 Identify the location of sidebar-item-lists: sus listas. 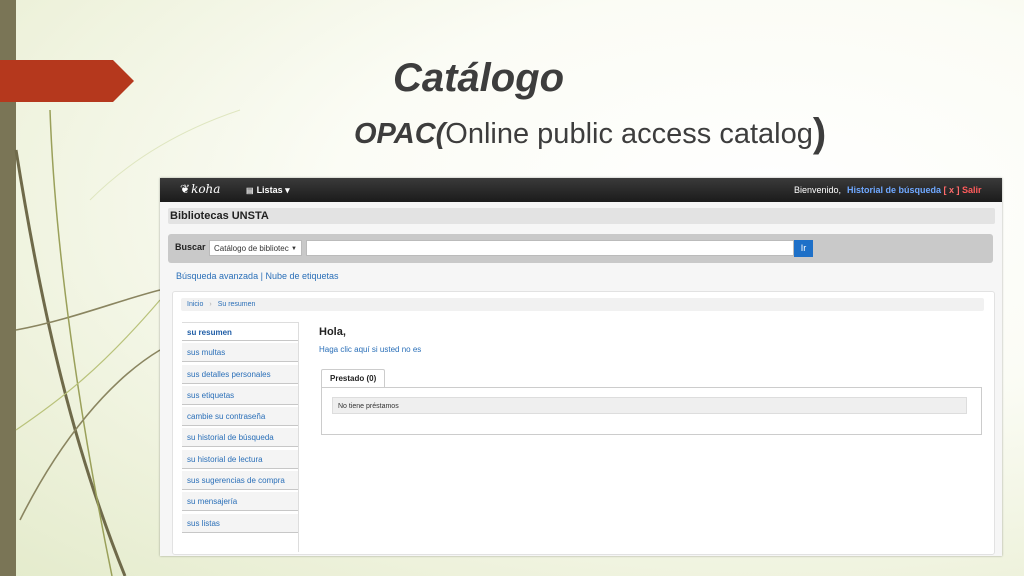
(240, 523).